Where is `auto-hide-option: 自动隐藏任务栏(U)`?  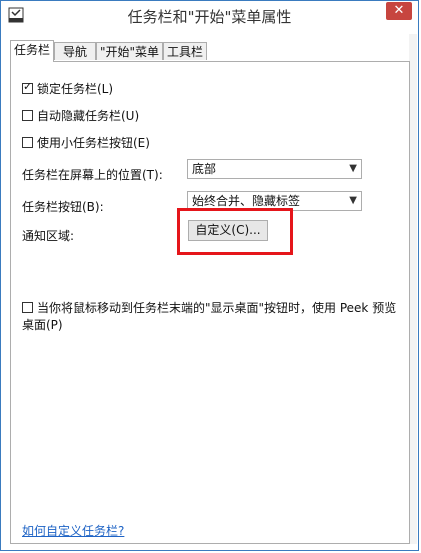
auto-hide-option: 自动隐藏任务栏(U) is located at coordinates (80, 115).